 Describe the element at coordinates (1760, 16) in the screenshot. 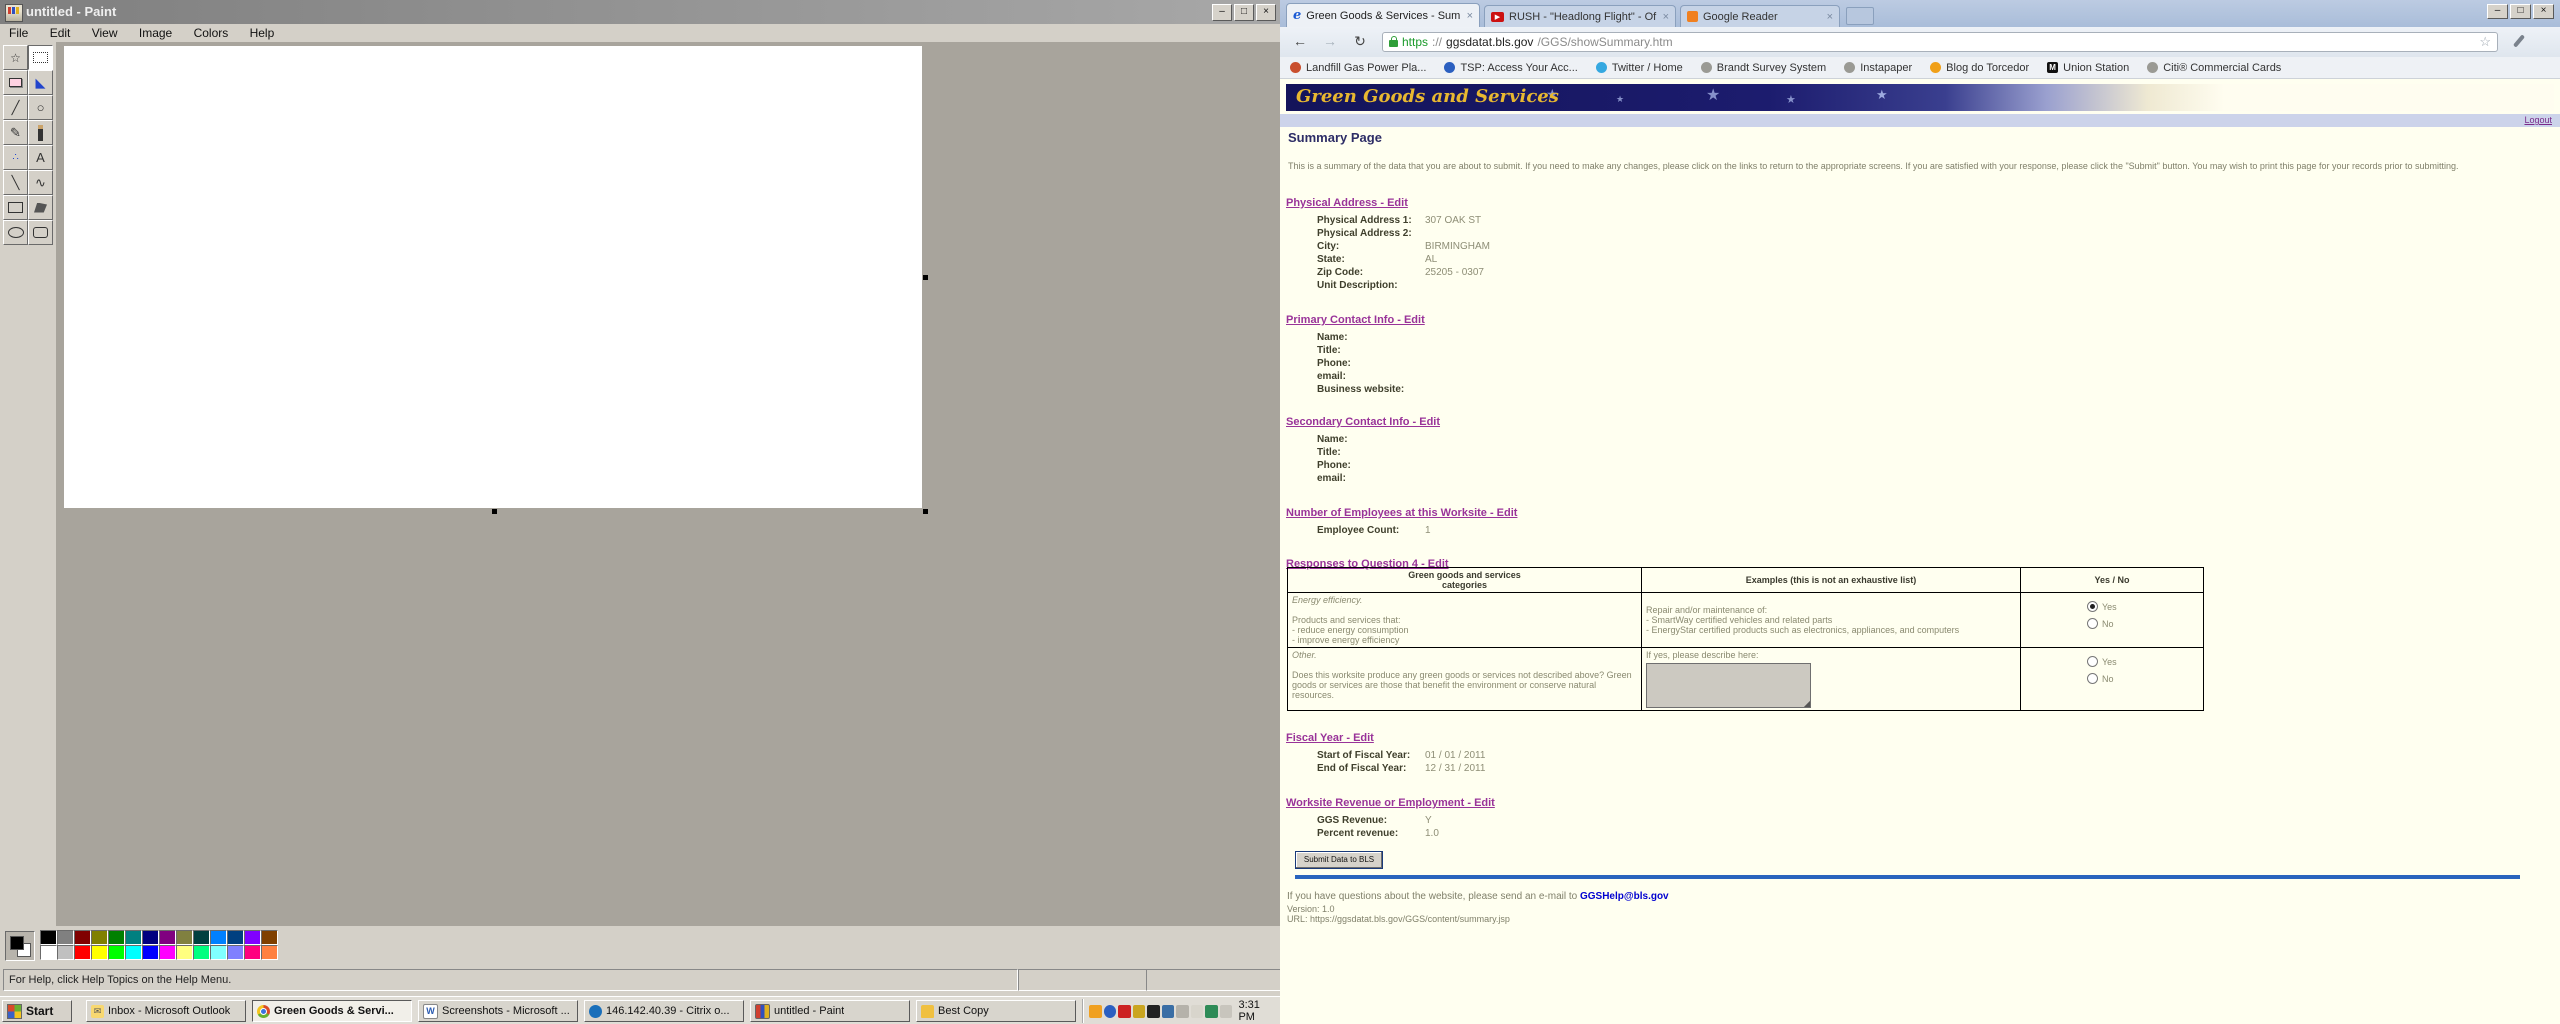

I see `tab-google-reader: Google Reader ×` at that location.